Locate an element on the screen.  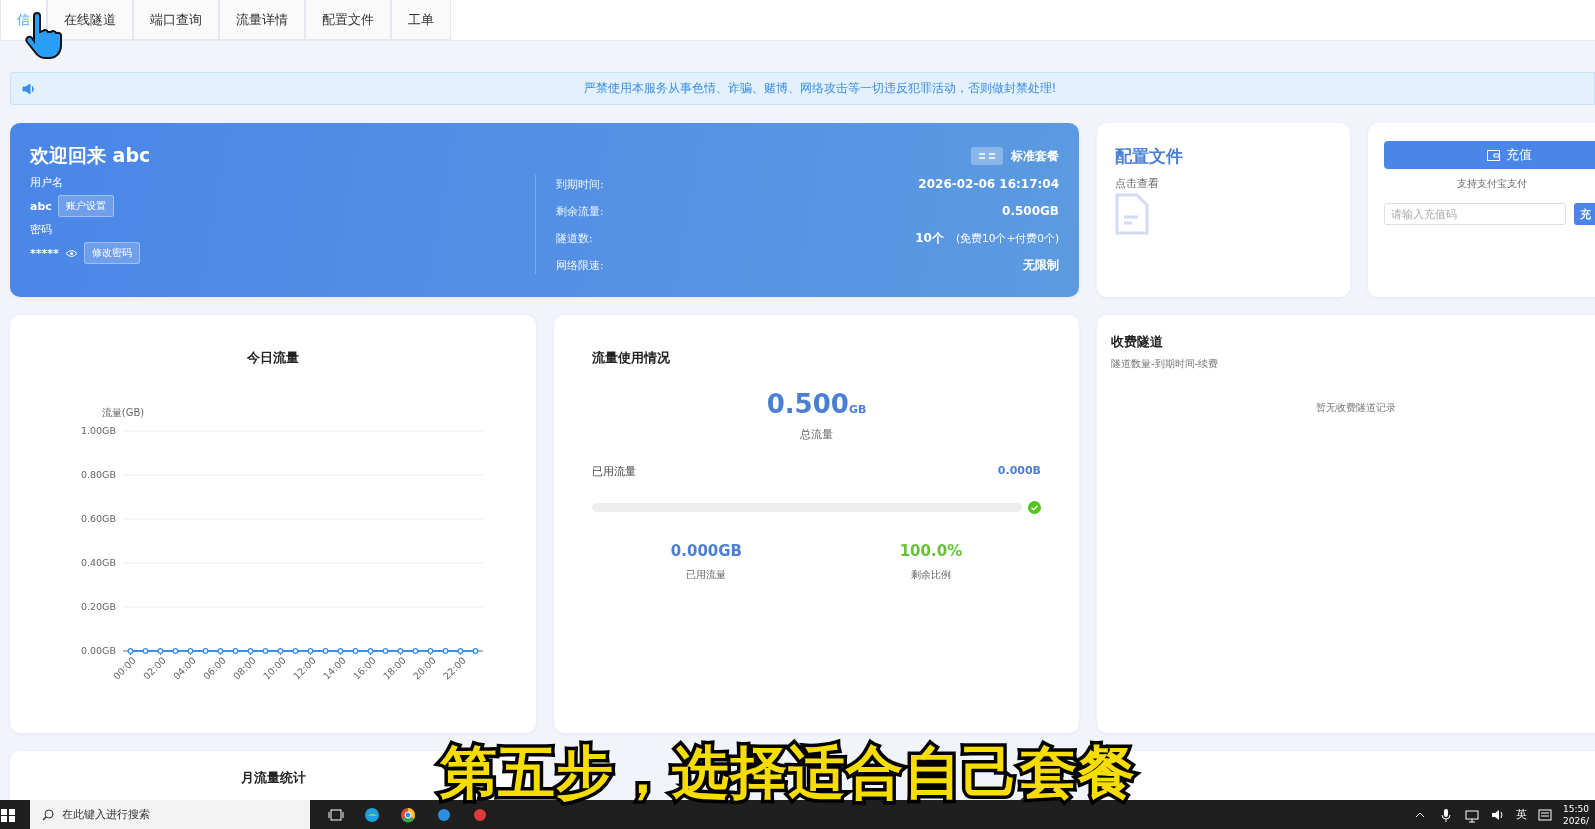
detail-note: (免费10个+付费0个) is located at coordinates (1007, 237).